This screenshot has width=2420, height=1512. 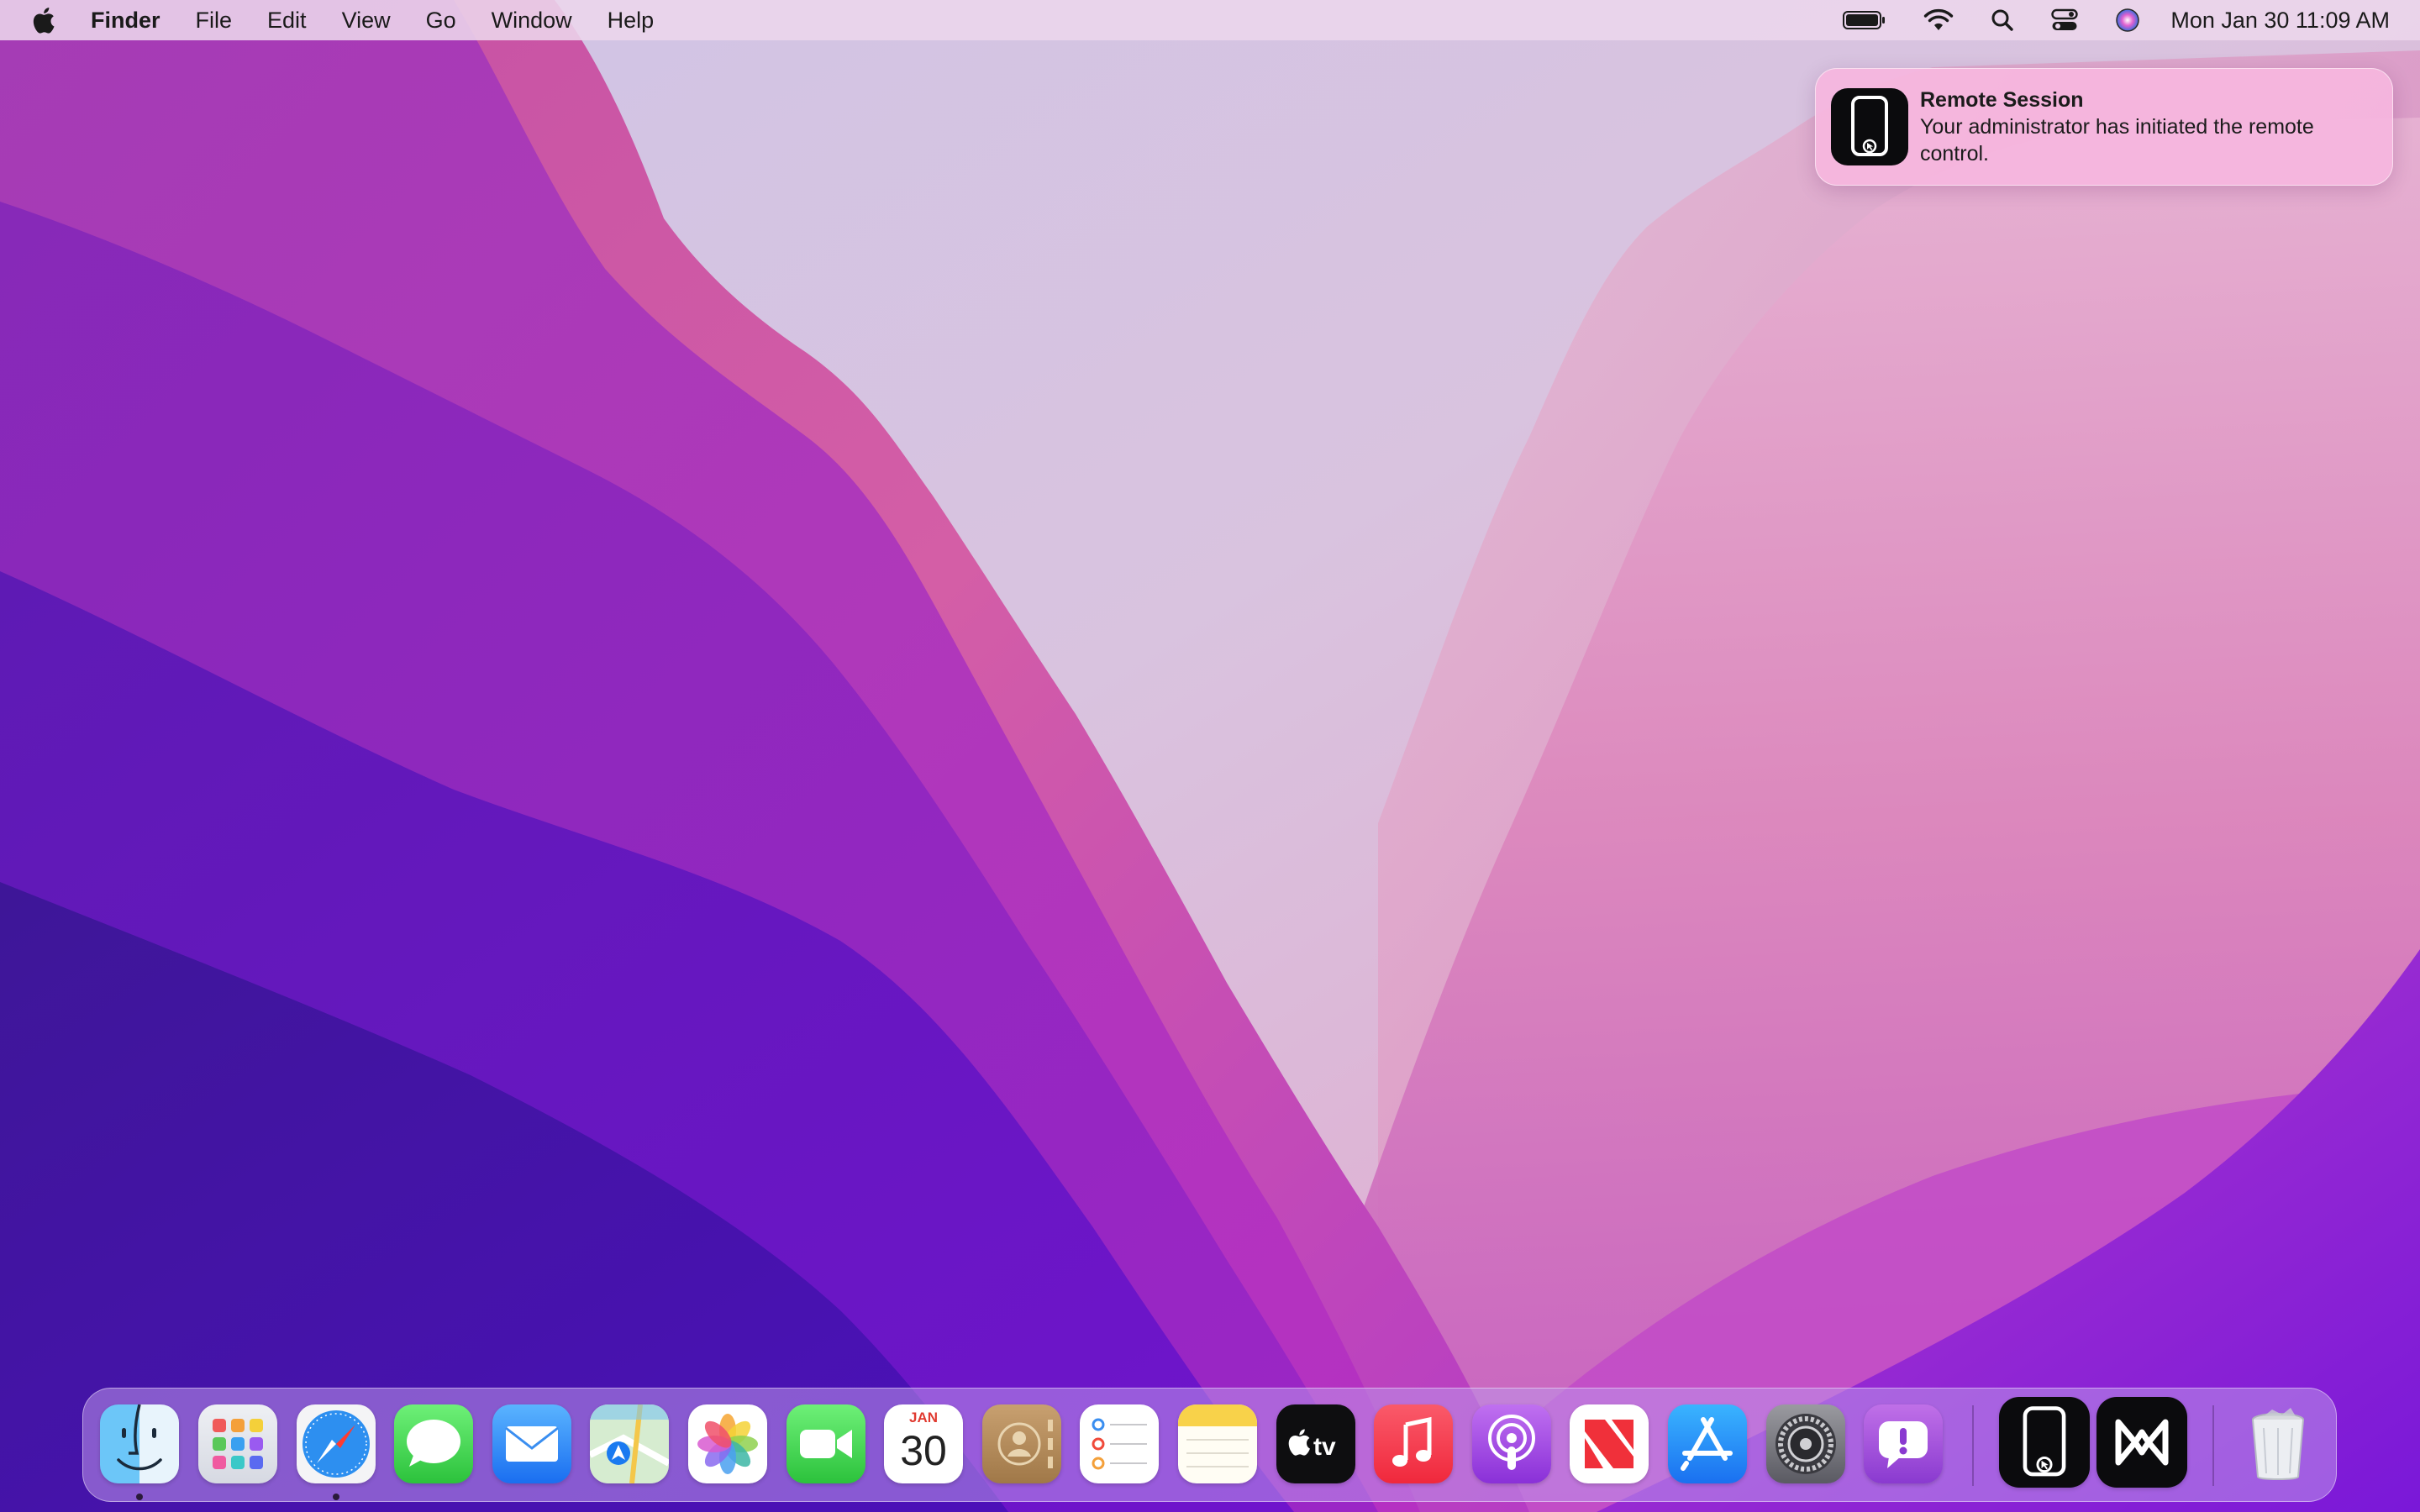 I want to click on calendar-month: JAN, so click(x=923, y=1417).